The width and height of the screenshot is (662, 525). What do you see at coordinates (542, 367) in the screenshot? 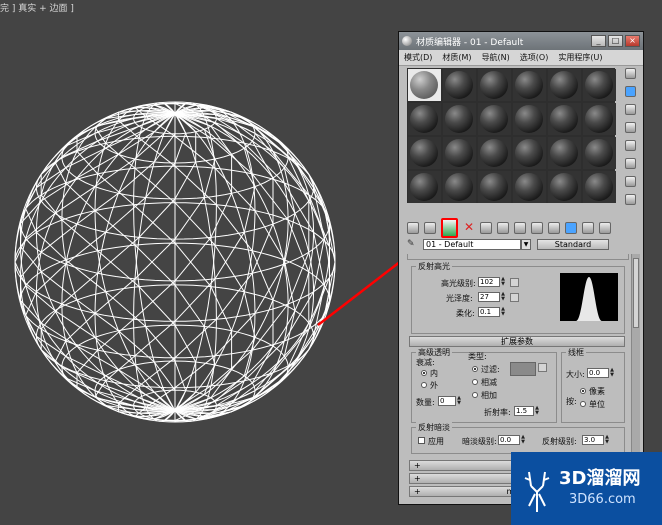
I see `filter-map-button` at bounding box center [542, 367].